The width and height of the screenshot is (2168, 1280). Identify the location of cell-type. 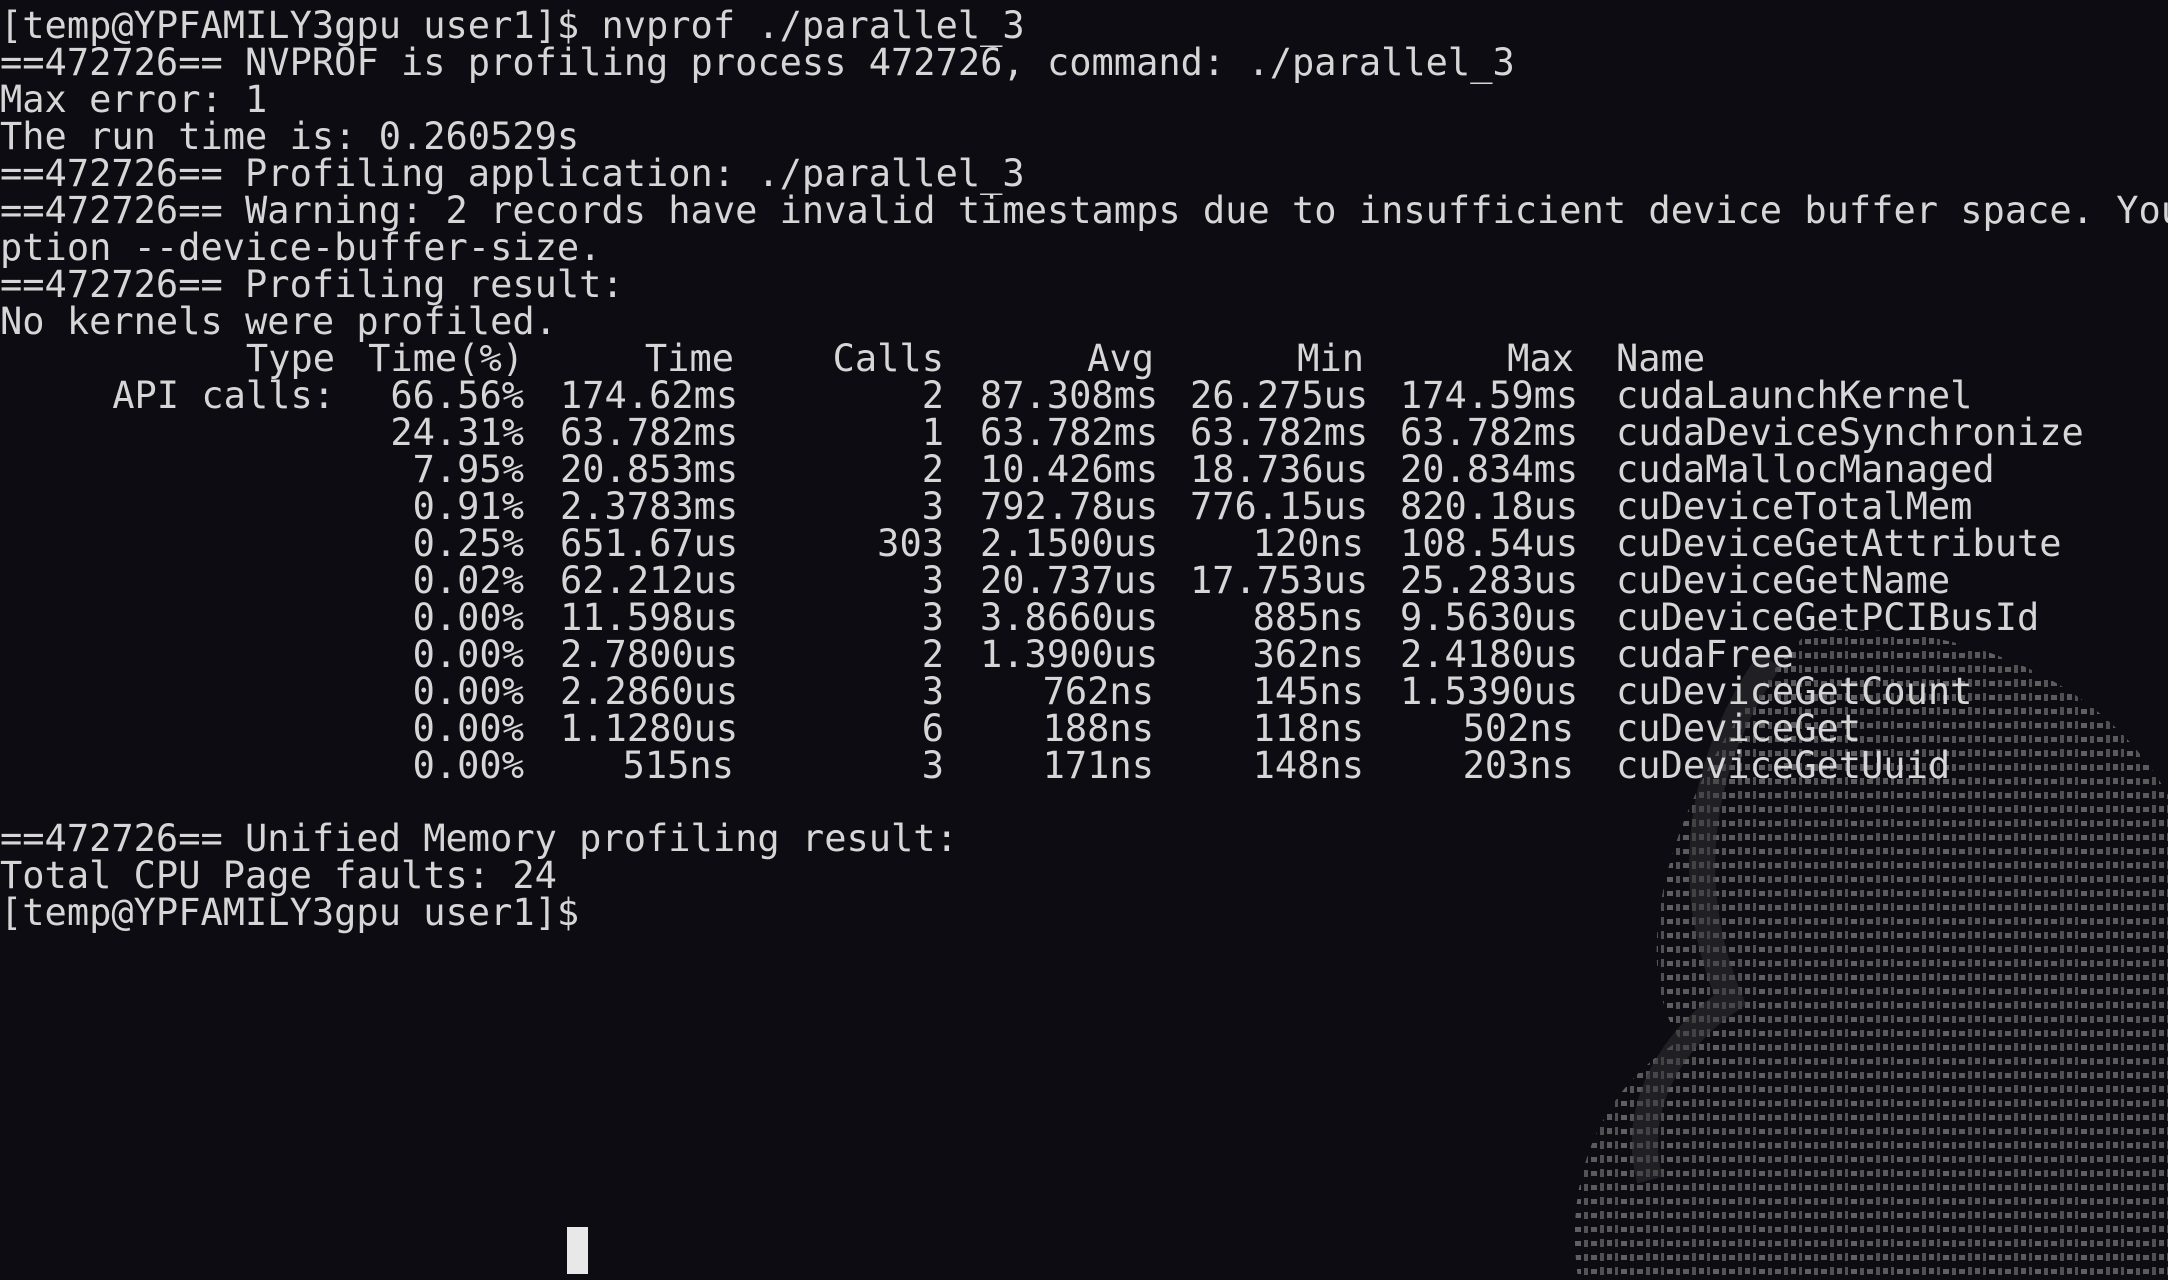
(167, 765).